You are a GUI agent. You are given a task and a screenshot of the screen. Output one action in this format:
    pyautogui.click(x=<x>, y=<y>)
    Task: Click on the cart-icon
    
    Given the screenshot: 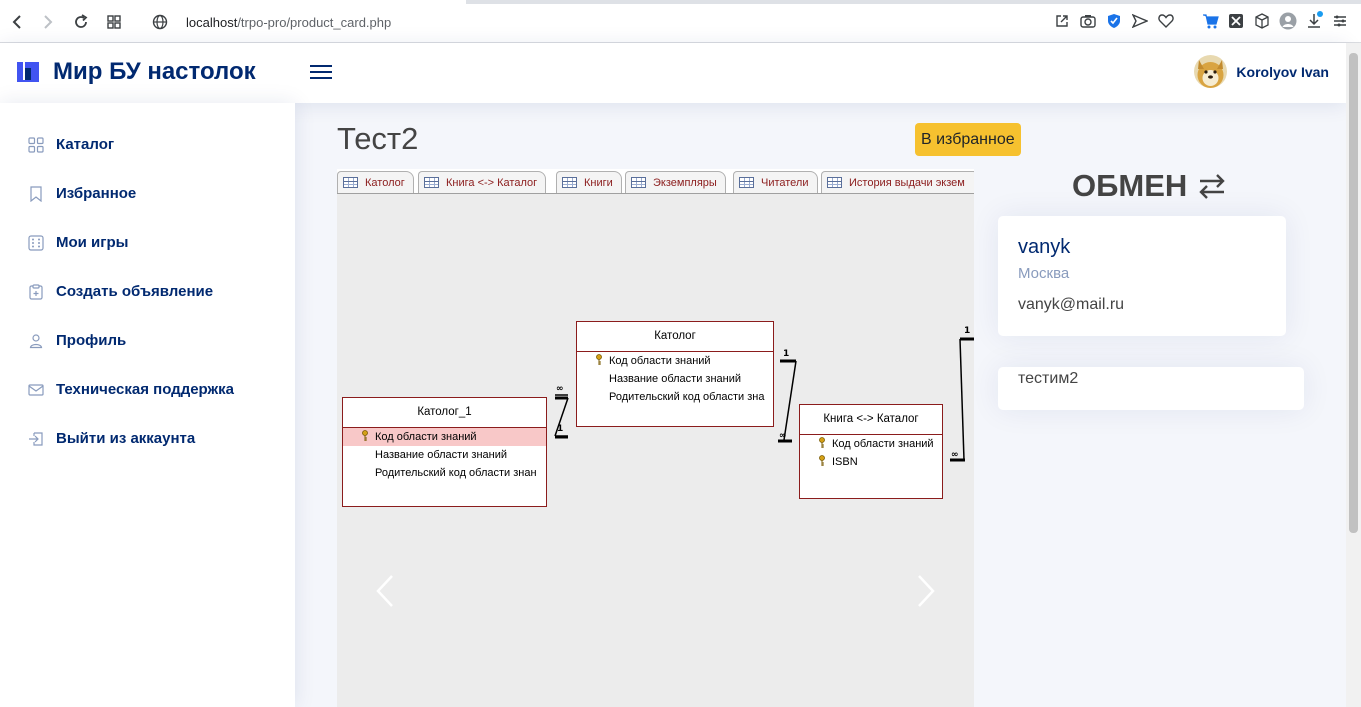 What is the action you would take?
    pyautogui.click(x=1210, y=21)
    